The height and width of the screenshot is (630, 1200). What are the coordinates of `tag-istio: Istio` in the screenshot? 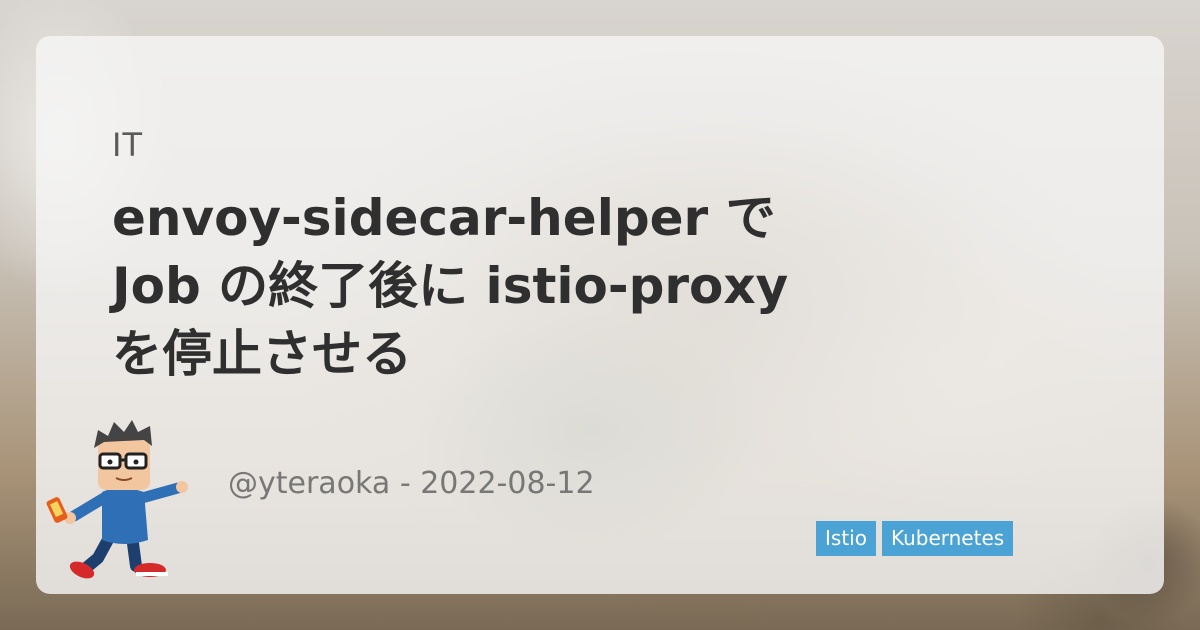 It's located at (846, 538).